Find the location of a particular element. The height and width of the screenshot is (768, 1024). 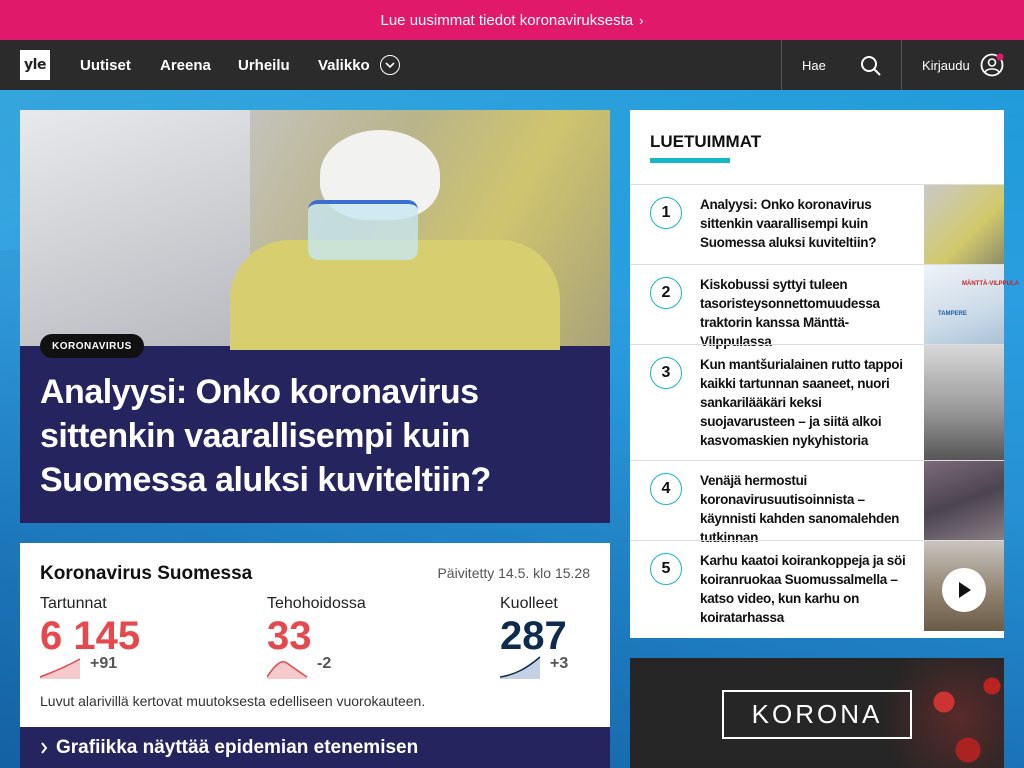

rank-badge: 2 is located at coordinates (666, 293).